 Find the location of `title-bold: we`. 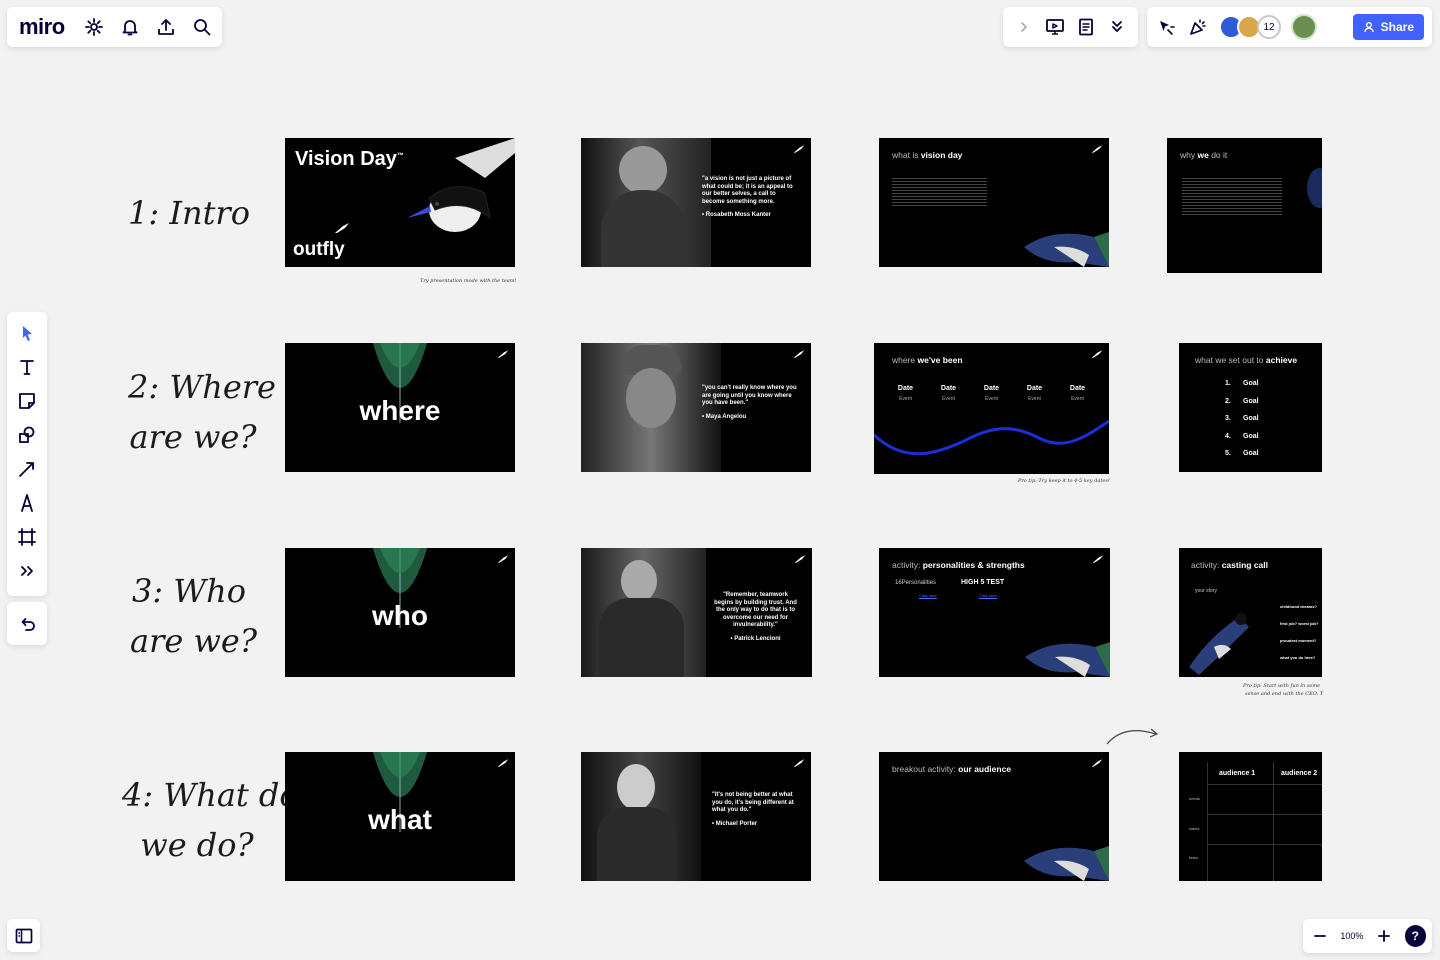

title-bold: we is located at coordinates (1203, 155).